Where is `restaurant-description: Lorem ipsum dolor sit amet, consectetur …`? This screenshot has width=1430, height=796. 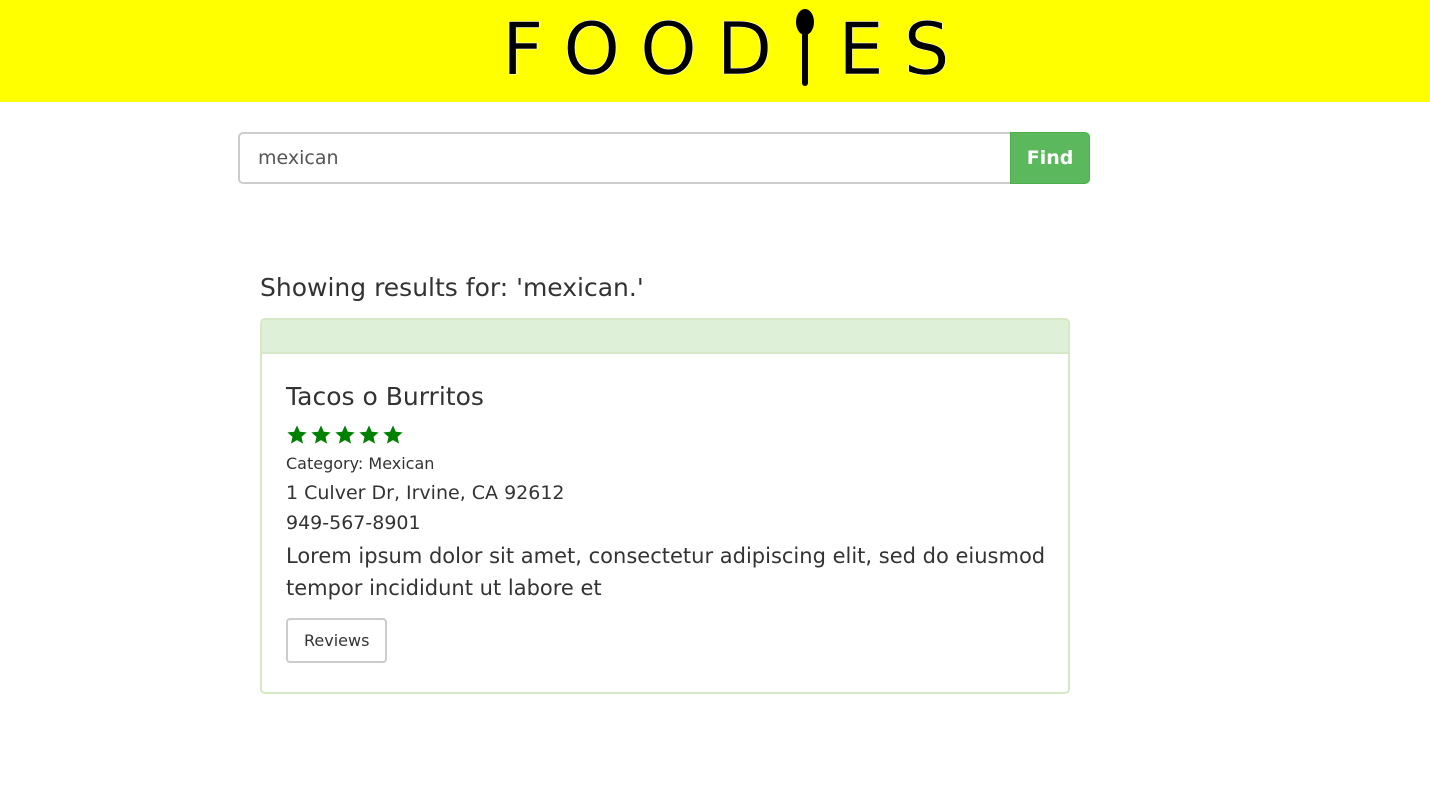
restaurant-description: Lorem ipsum dolor sit amet, consectetur … is located at coordinates (666, 572).